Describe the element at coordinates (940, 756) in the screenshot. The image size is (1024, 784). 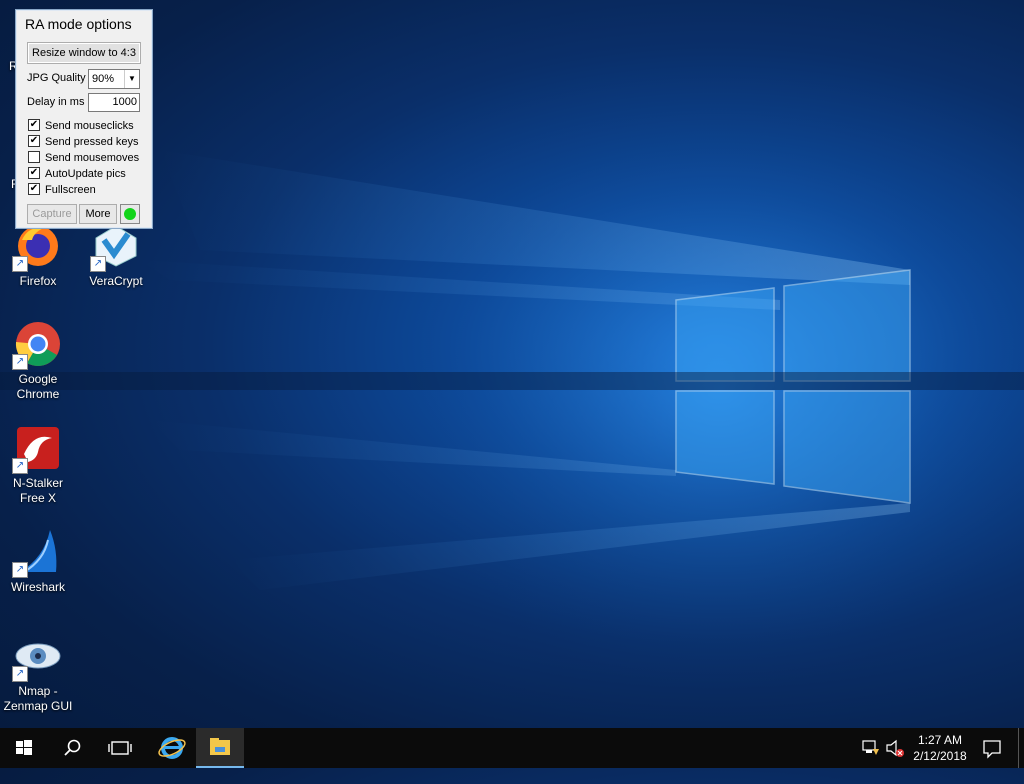
I see `clock-date: 2/12/2018` at that location.